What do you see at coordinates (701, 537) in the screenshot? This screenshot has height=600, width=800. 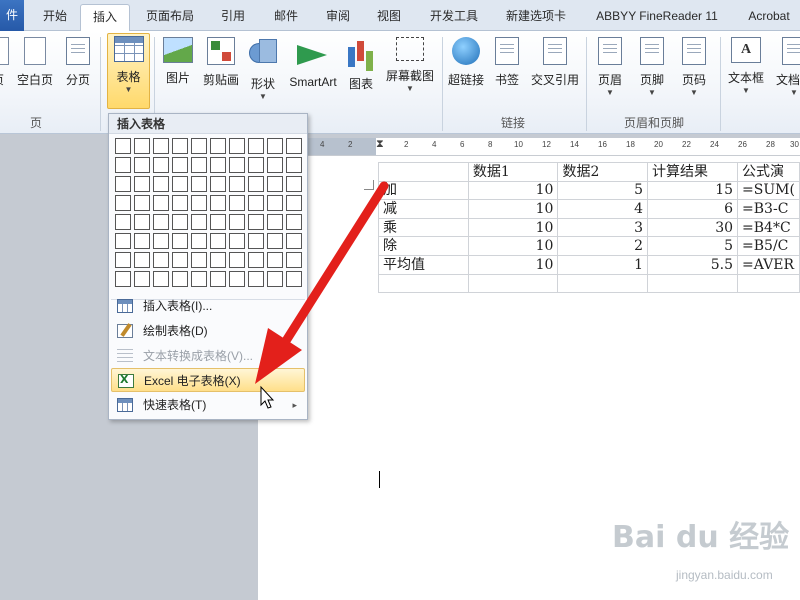 I see `baidu-watermark: Bai du 经验` at bounding box center [701, 537].